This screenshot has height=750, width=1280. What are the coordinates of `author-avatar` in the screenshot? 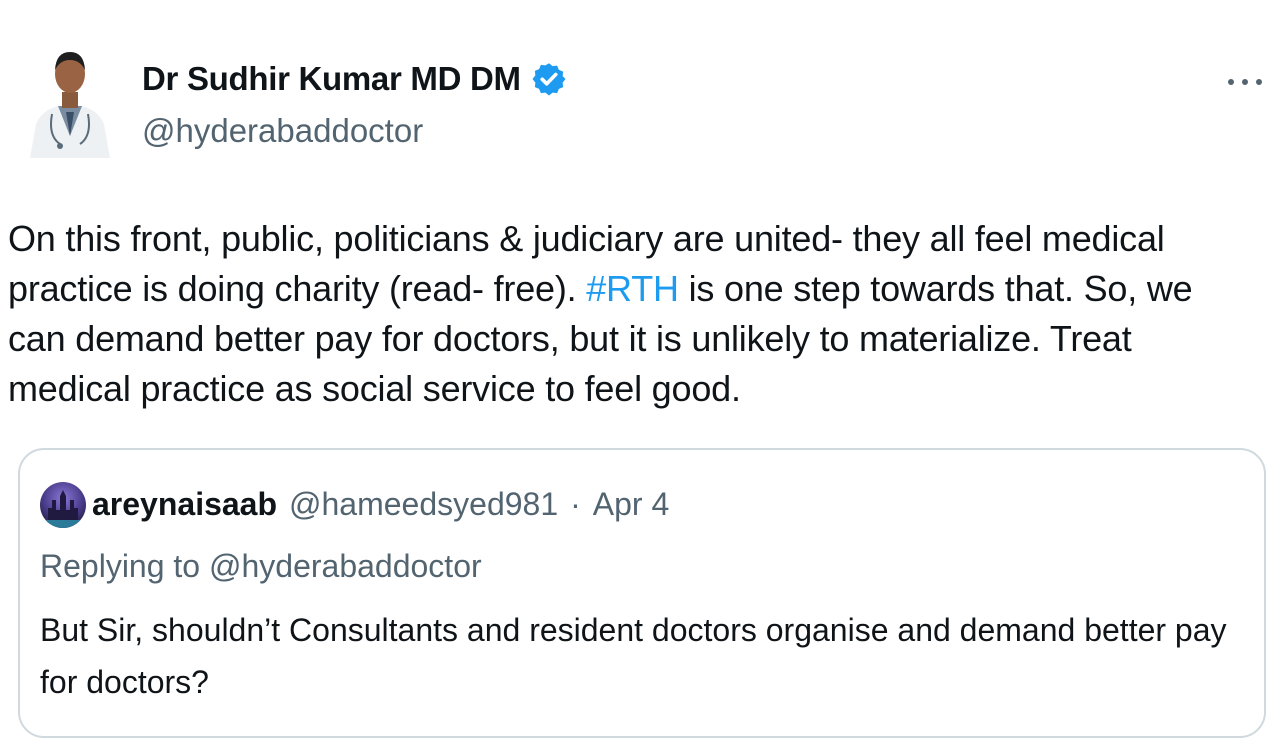 It's located at (70, 99).